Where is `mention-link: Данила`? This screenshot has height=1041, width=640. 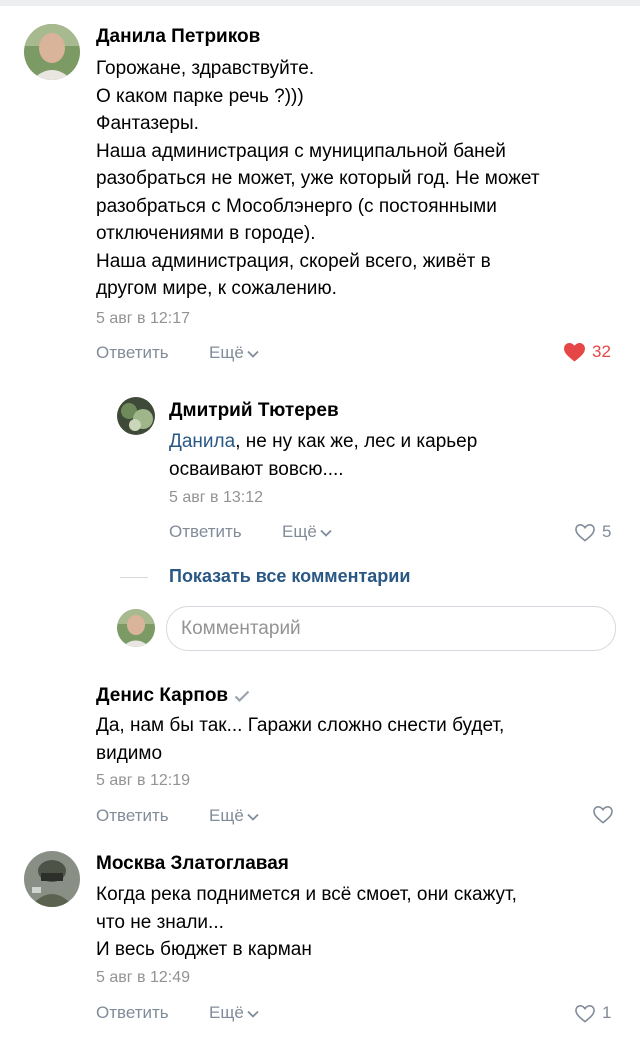
mention-link: Данила is located at coordinates (202, 441).